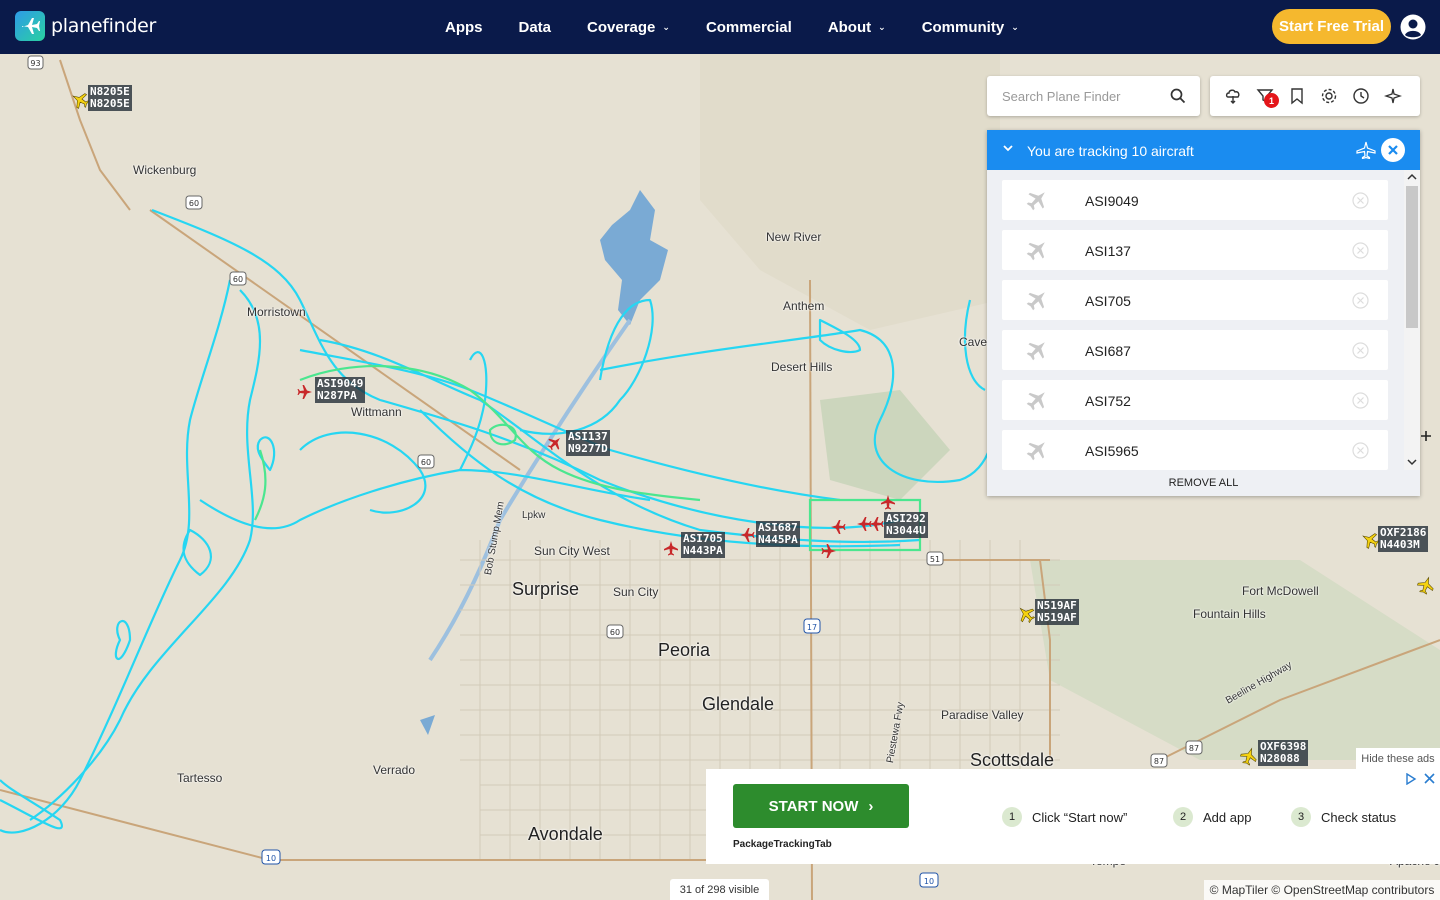 This screenshot has width=1440, height=900. Describe the element at coordinates (35, 63) in the screenshot. I see `shield-93: 93` at that location.